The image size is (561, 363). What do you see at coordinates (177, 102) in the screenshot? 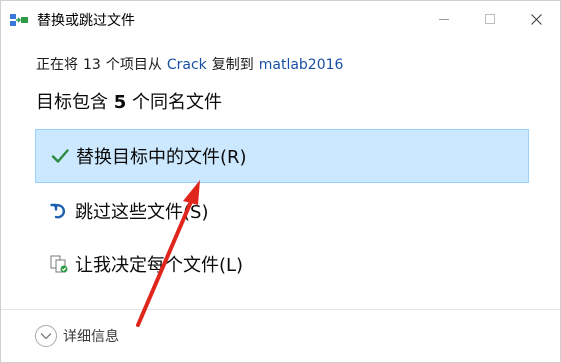
I see `heading-suffix: 个同名文件` at bounding box center [177, 102].